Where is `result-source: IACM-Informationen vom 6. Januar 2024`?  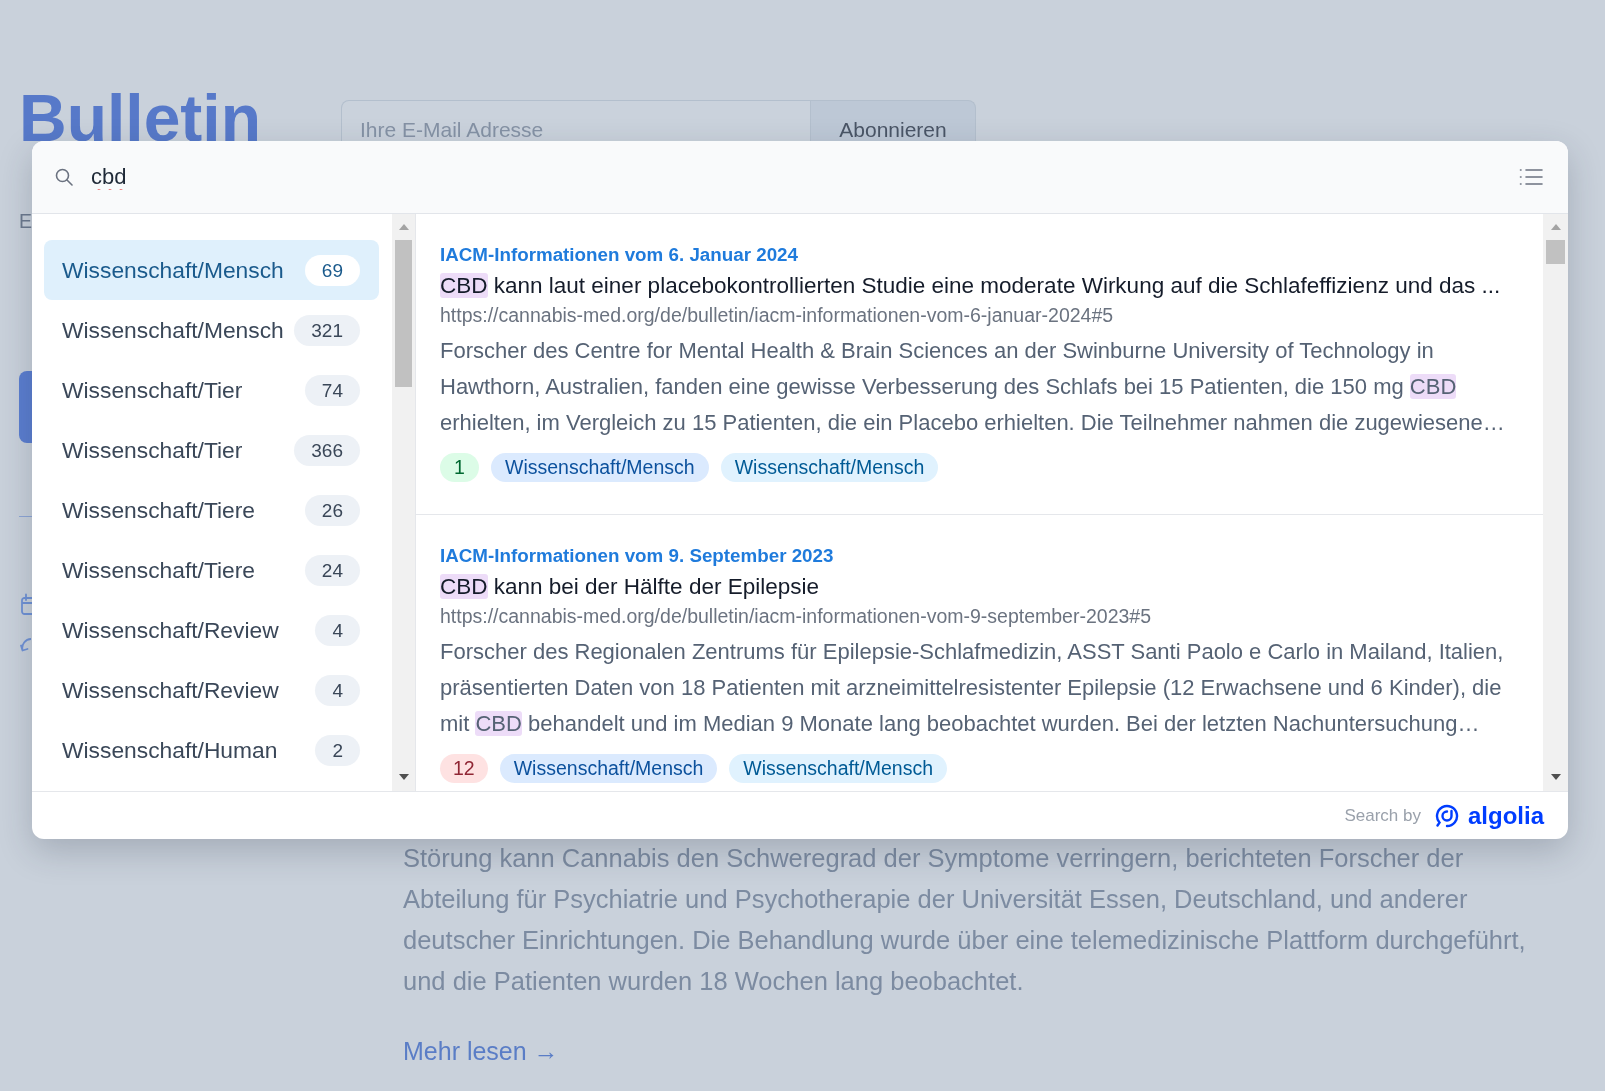
result-source: IACM-Informationen vom 6. Januar 2024 is located at coordinates (619, 255).